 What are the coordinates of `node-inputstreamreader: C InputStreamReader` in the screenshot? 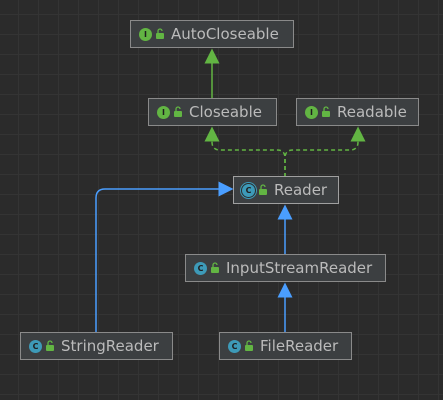 It's located at (285, 268).